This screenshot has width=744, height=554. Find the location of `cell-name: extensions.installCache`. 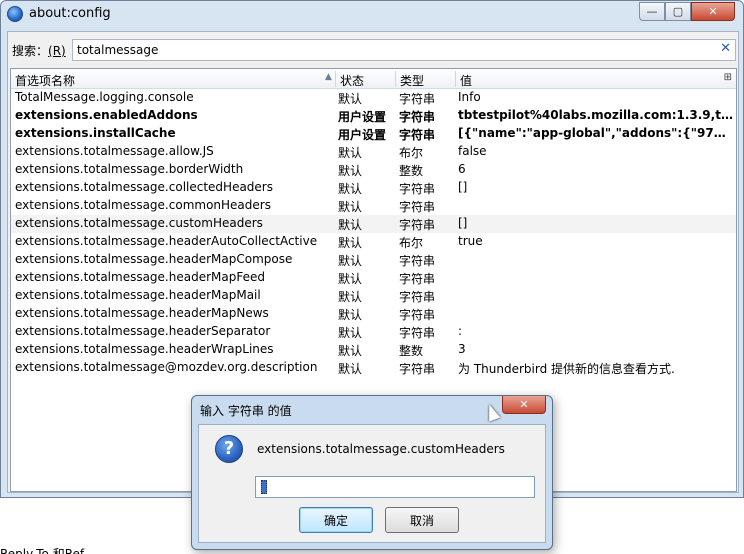

cell-name: extensions.installCache is located at coordinates (95, 133).